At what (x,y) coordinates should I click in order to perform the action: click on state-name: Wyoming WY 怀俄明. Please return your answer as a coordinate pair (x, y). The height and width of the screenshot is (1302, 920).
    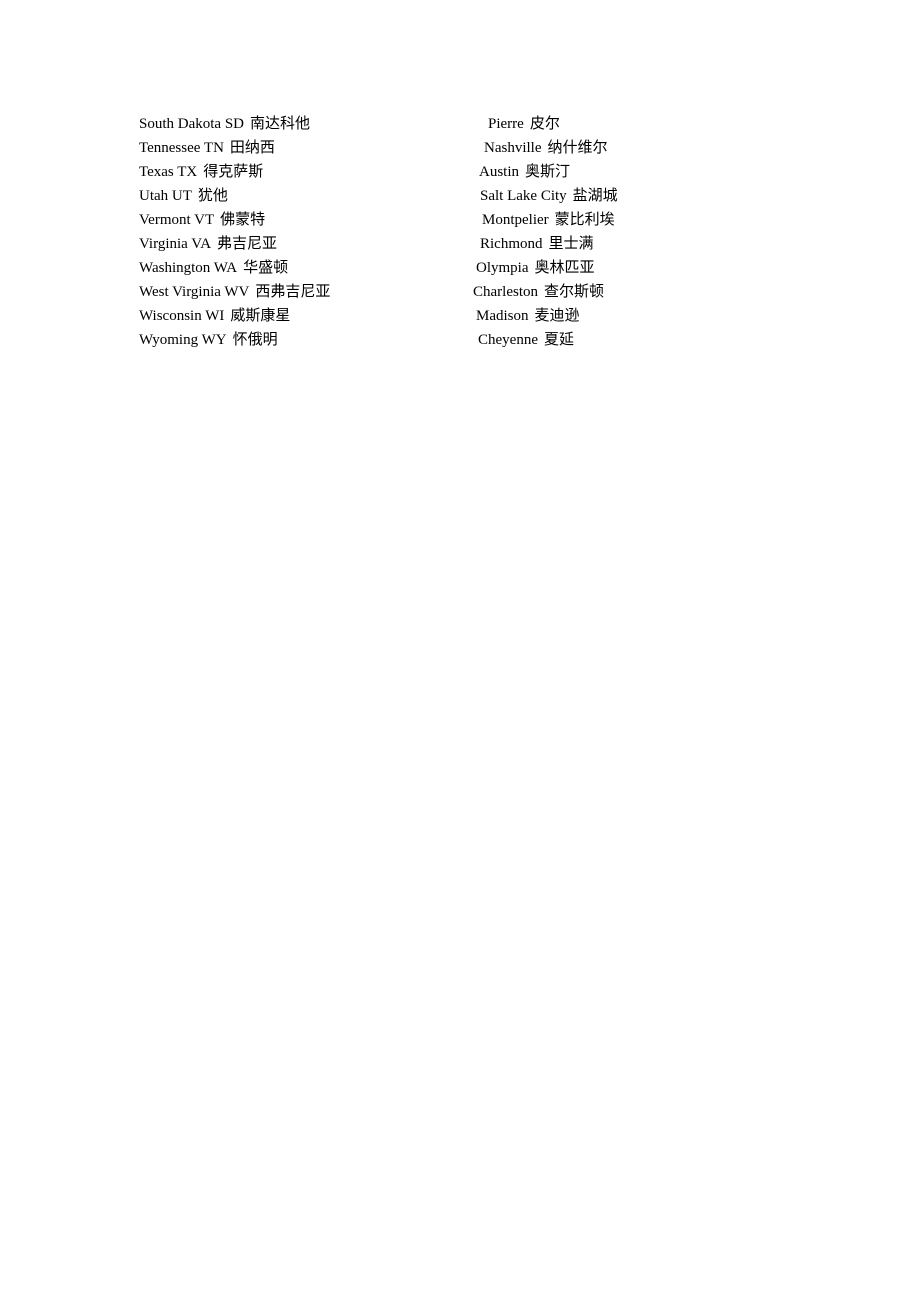
    Looking at the image, I should click on (208, 340).